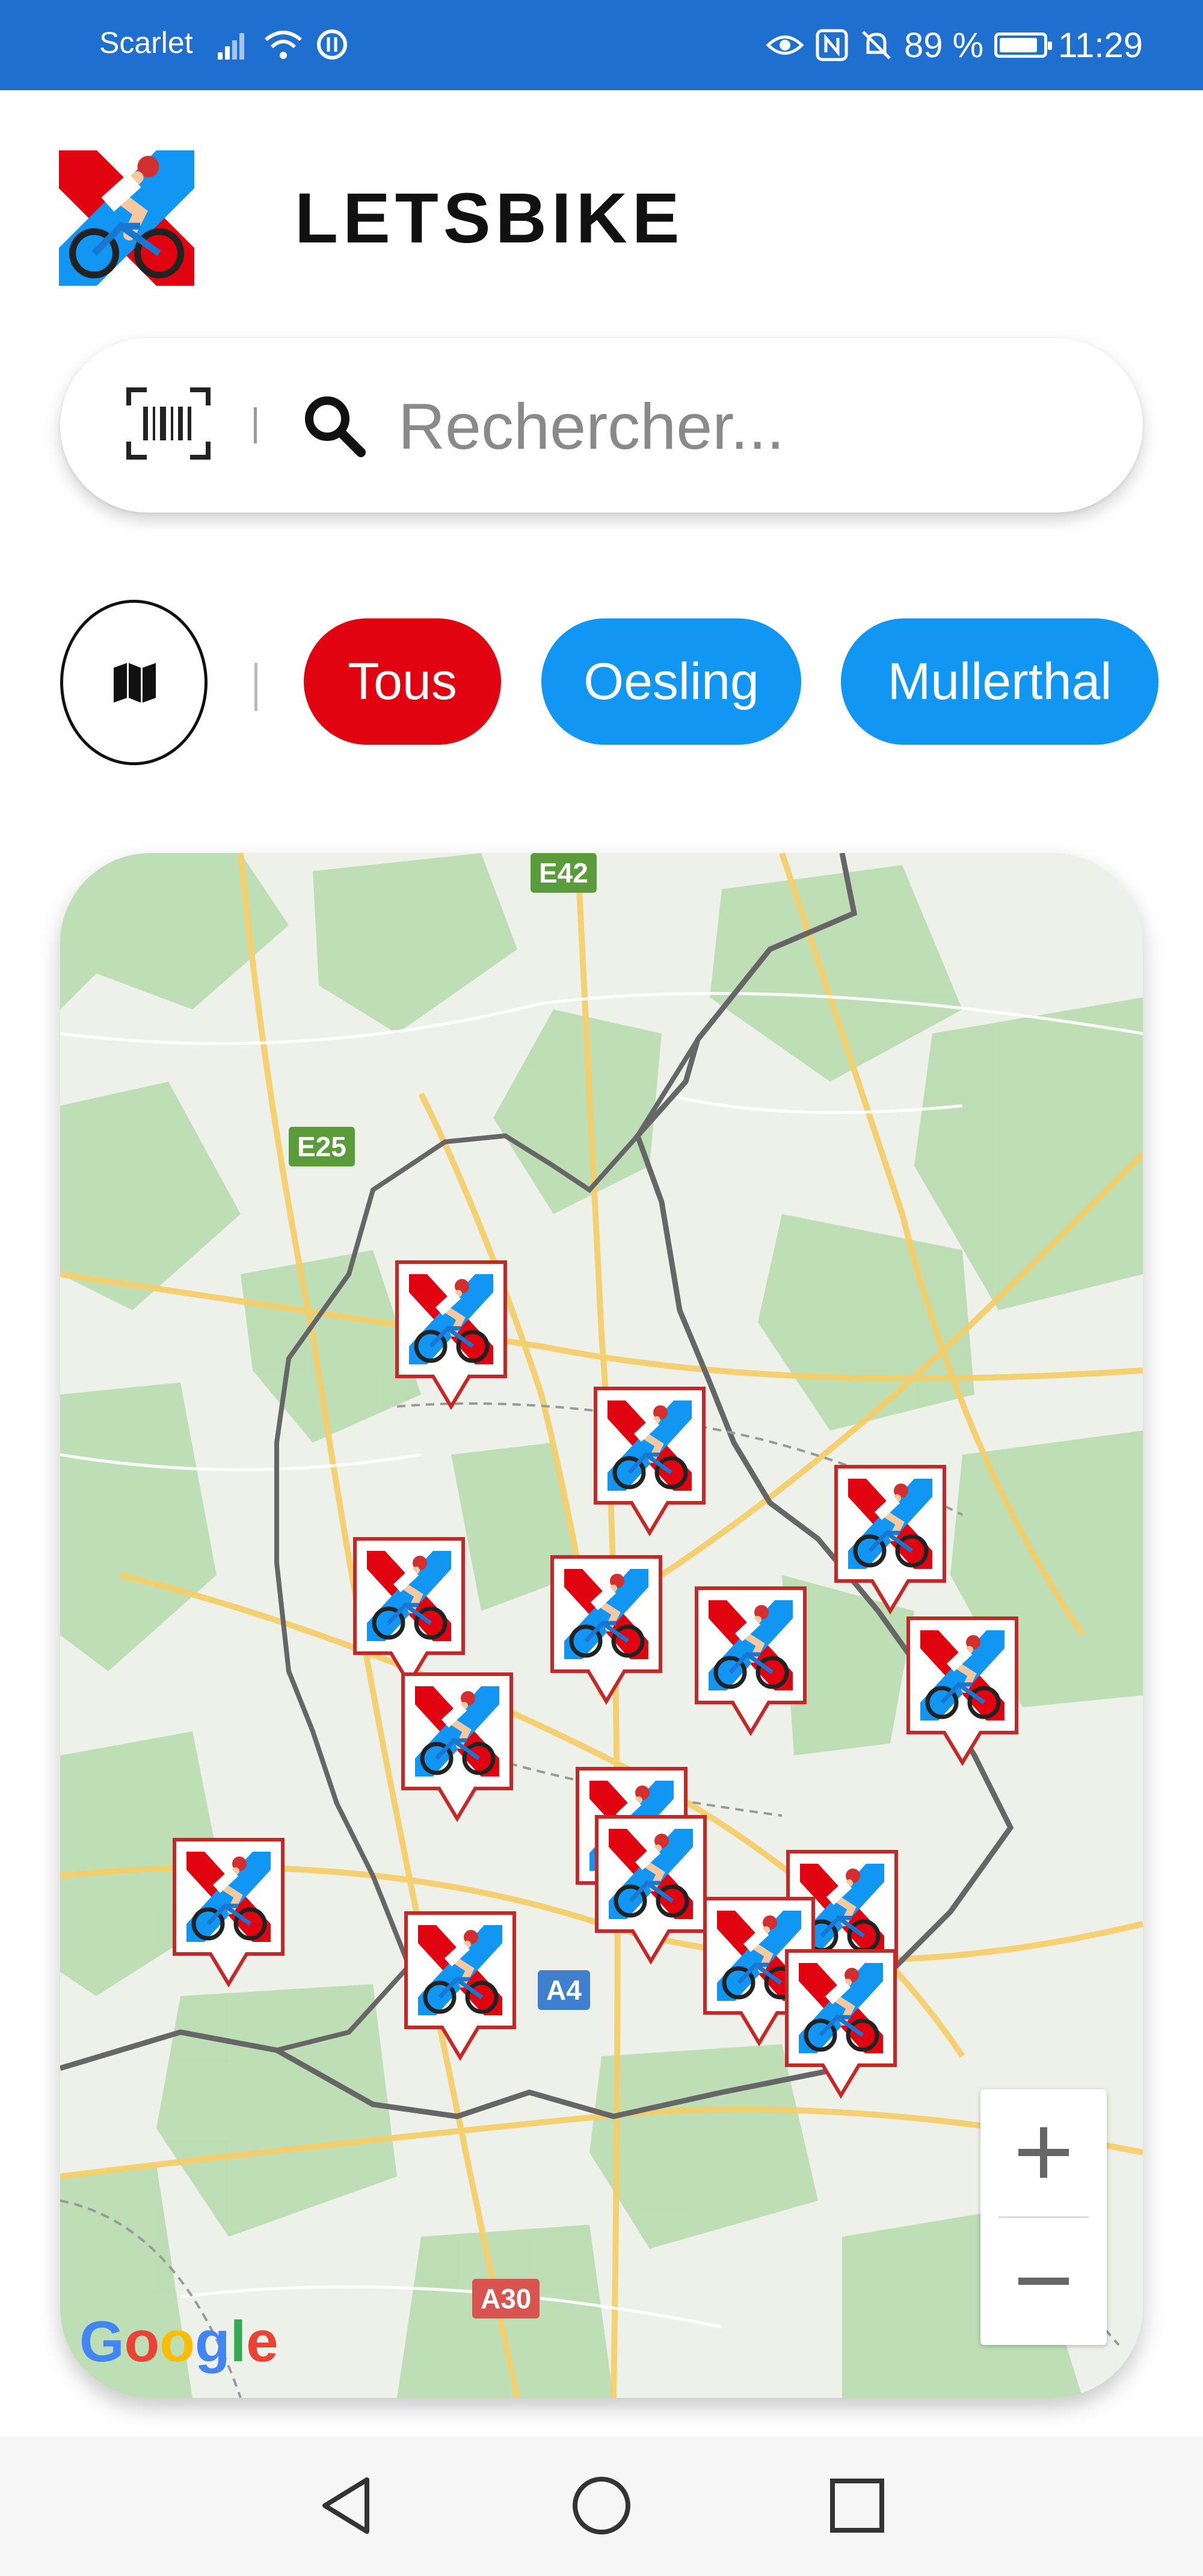  What do you see at coordinates (1024, 45) in the screenshot?
I see `battery-icon` at bounding box center [1024, 45].